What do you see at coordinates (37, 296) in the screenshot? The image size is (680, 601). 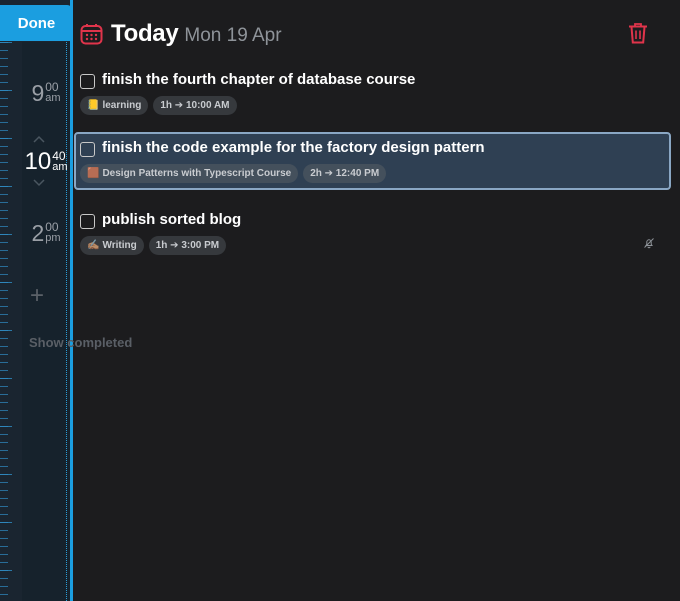 I see `add-task-icon: +` at bounding box center [37, 296].